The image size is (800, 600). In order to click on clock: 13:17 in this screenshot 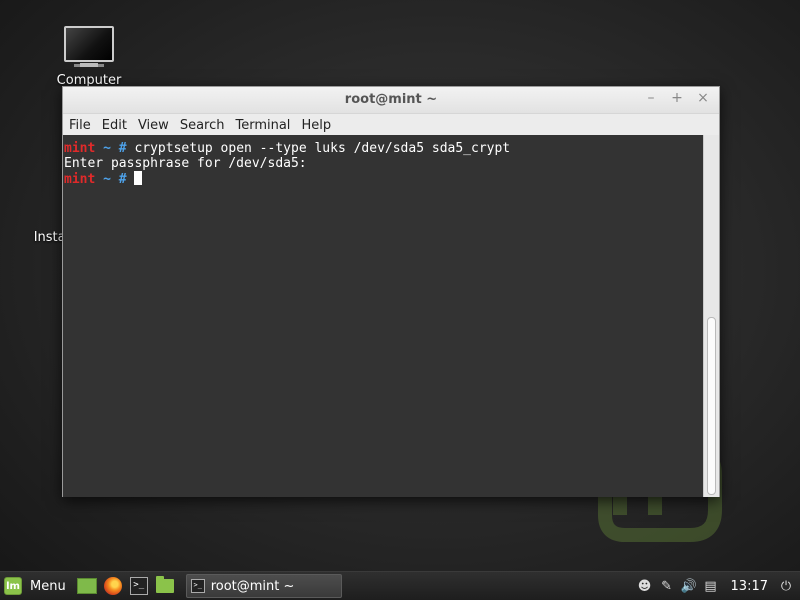, I will do `click(749, 586)`.